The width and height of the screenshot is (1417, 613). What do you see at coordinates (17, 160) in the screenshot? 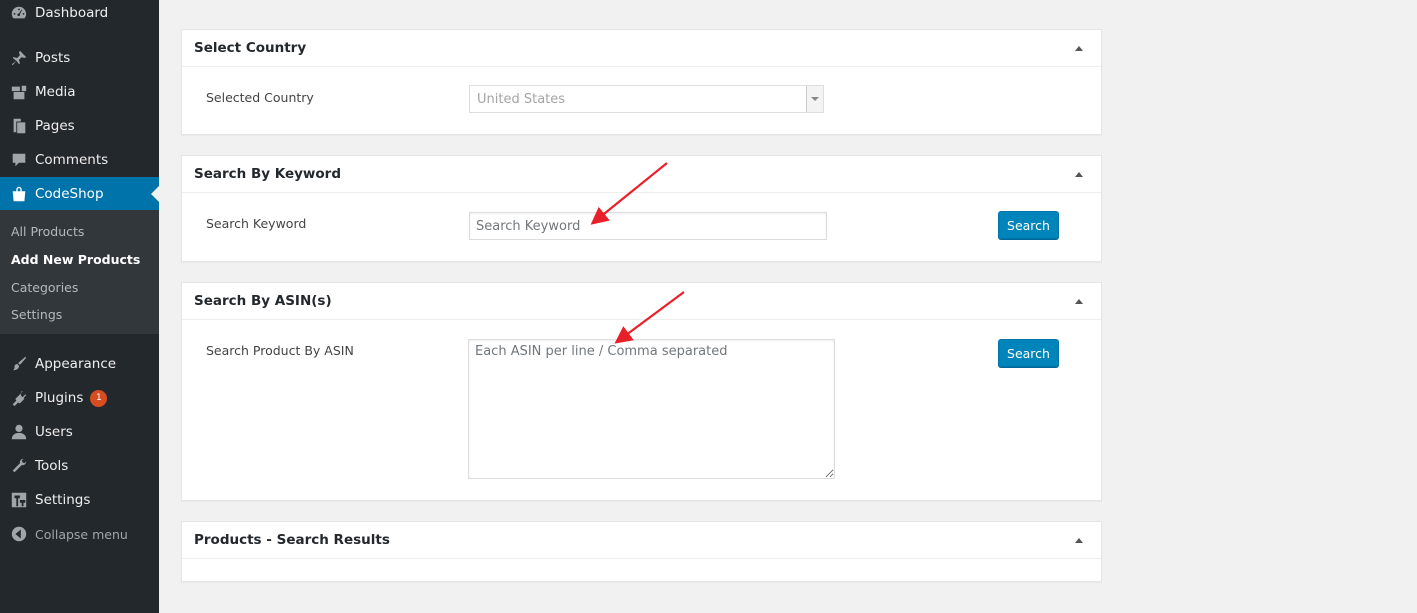
I see `comment-icon` at bounding box center [17, 160].